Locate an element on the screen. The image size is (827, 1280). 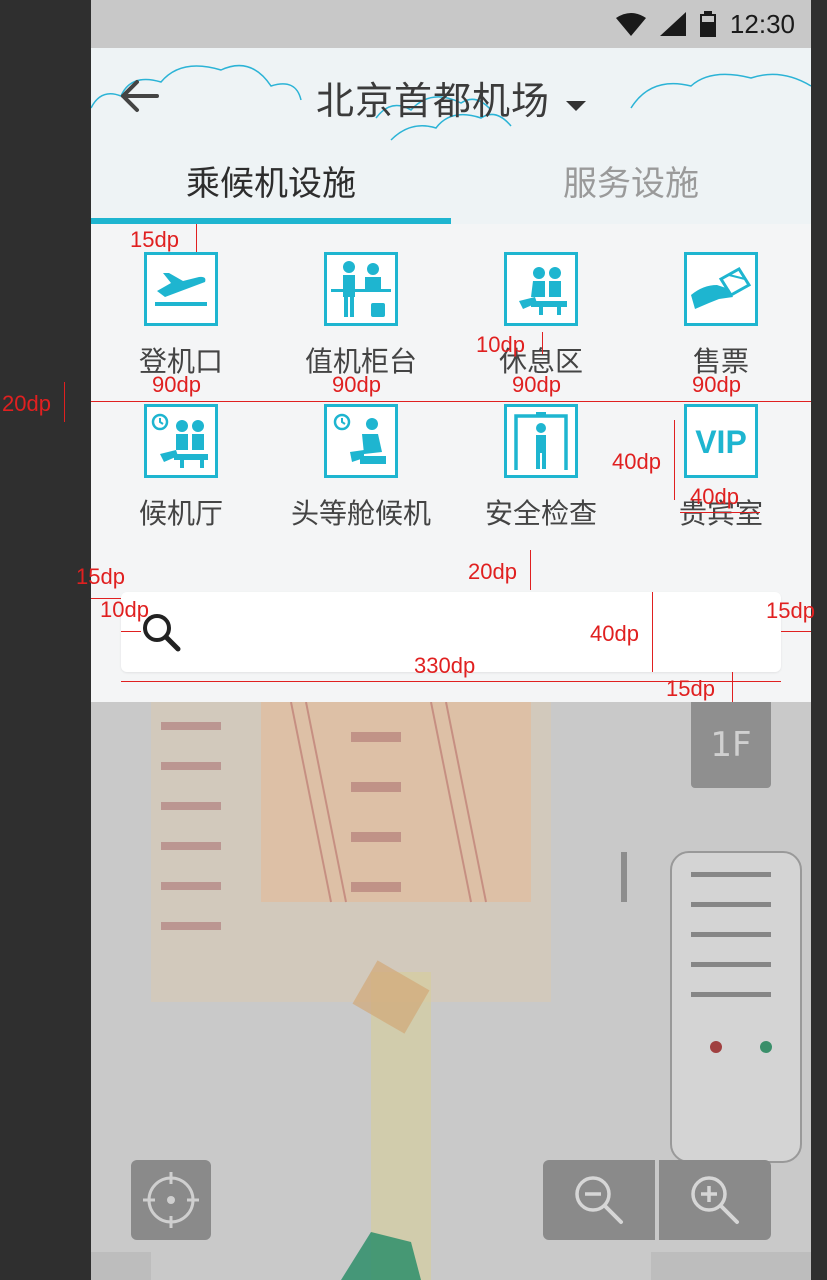
security-check-icon is located at coordinates (541, 441).